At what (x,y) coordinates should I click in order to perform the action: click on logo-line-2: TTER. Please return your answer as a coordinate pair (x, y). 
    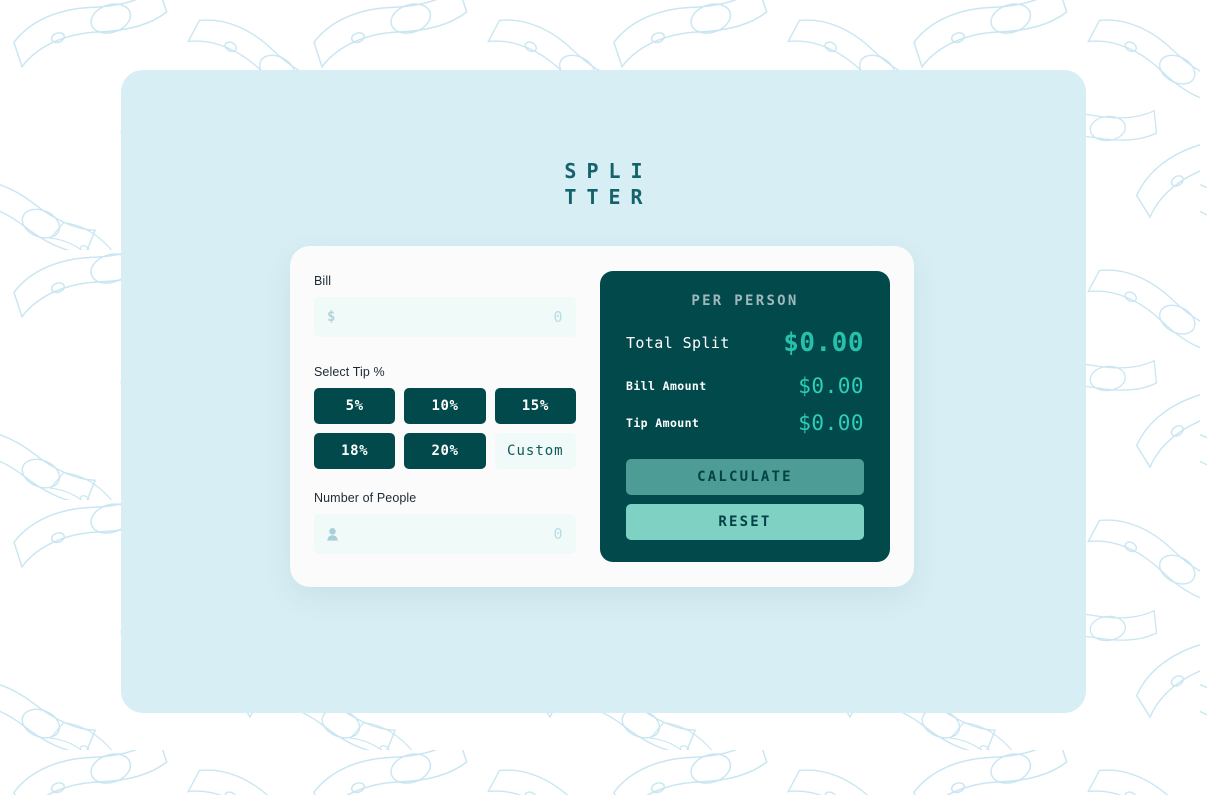
    Looking at the image, I should click on (608, 197).